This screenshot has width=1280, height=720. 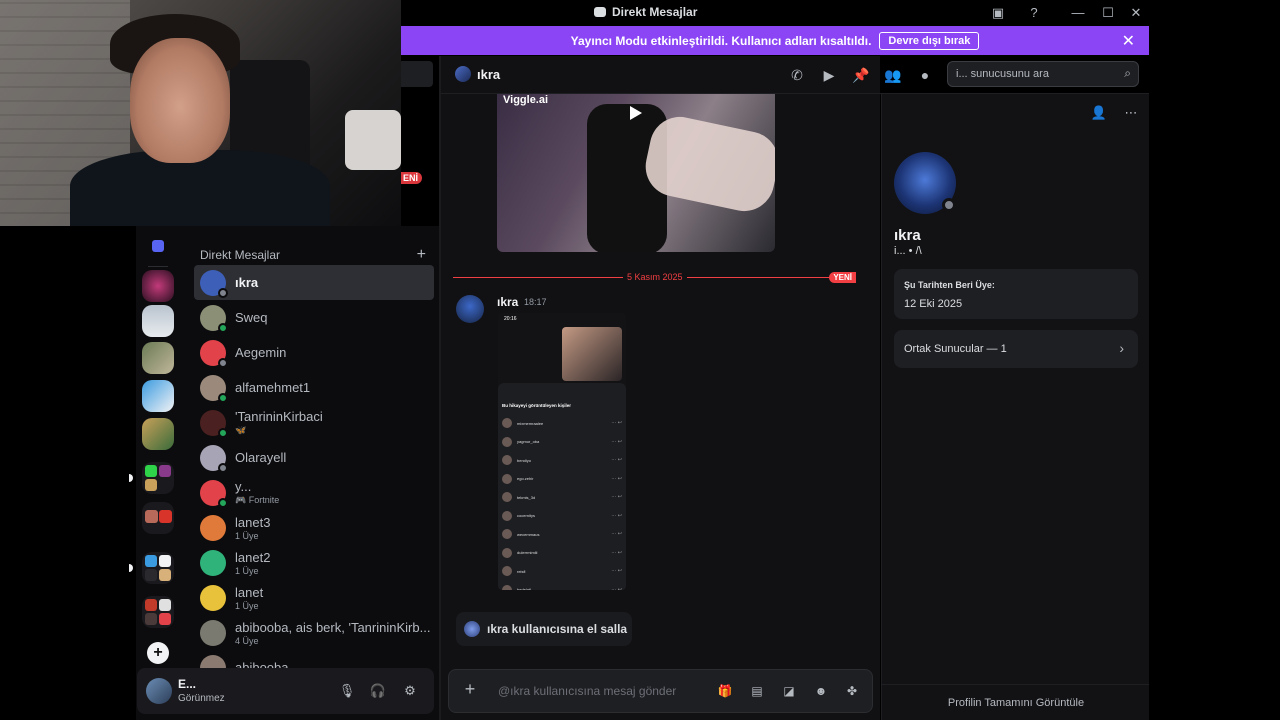 What do you see at coordinates (544, 629) in the screenshot?
I see `wave-button: ıkra kullanıcısına el salla` at bounding box center [544, 629].